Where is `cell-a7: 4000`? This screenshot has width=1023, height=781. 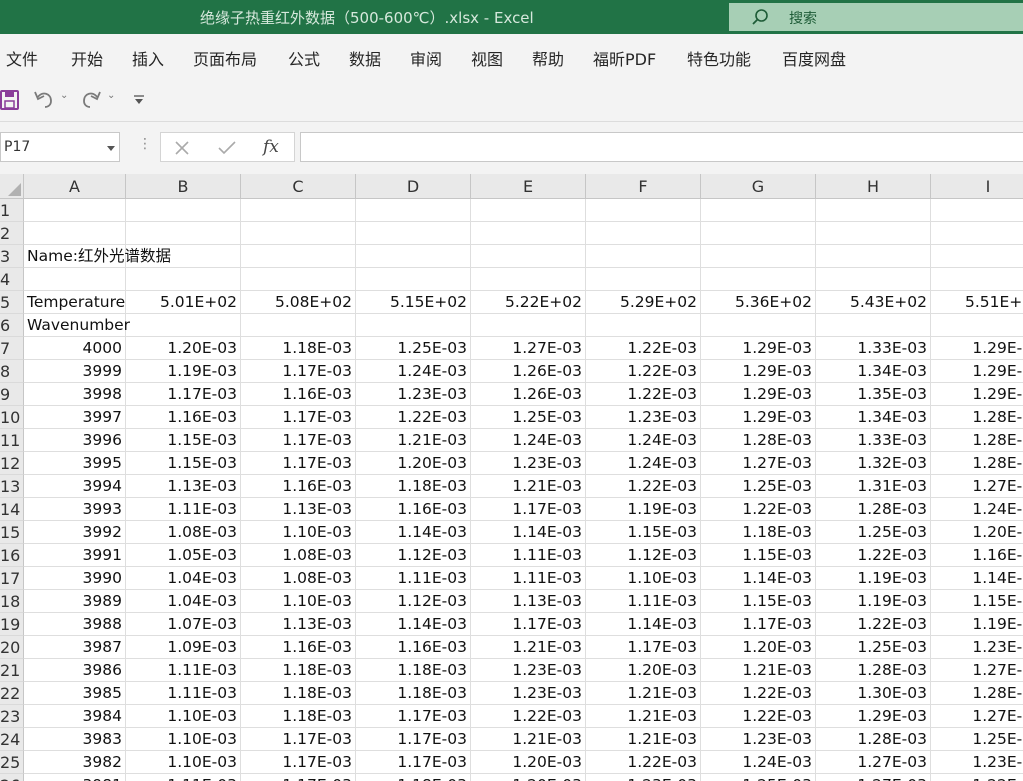 cell-a7: 4000 is located at coordinates (75, 348).